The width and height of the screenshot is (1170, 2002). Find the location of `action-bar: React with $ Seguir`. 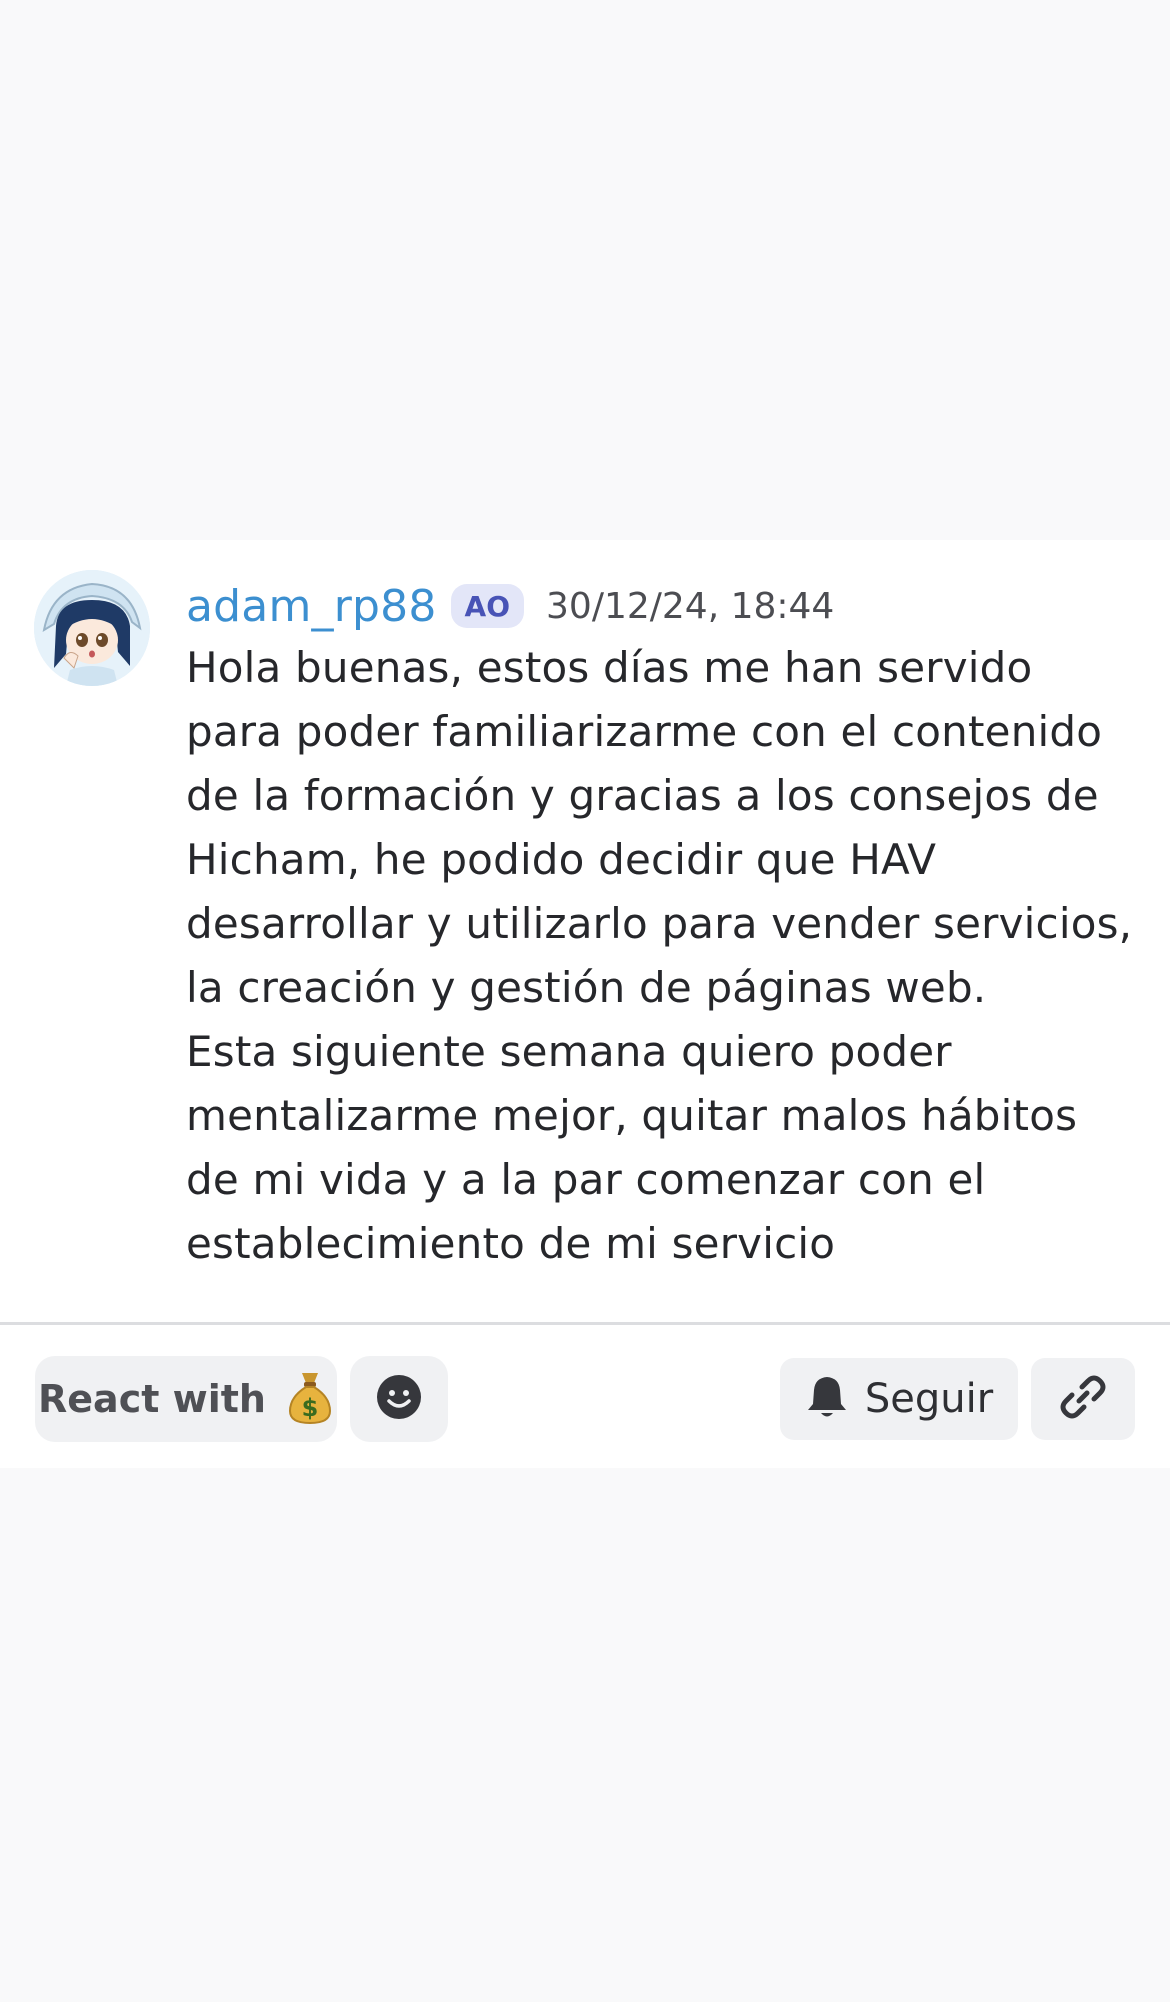

action-bar: React with $ Seguir is located at coordinates (585, 1397).